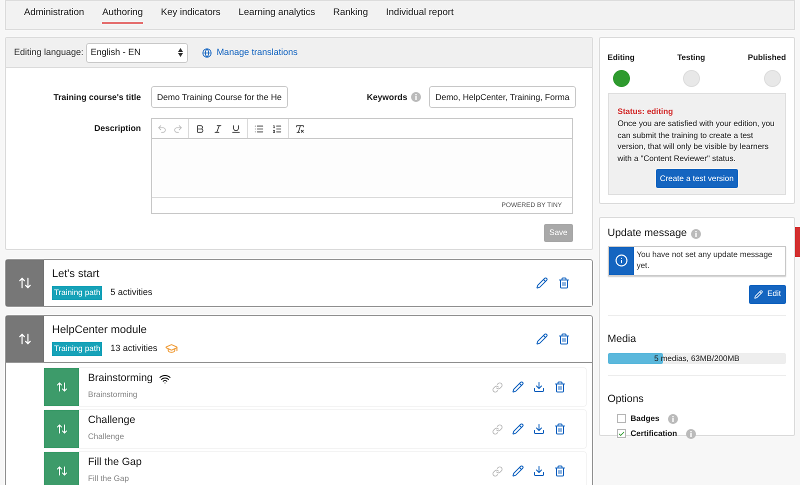  I want to click on italic-icon, so click(218, 129).